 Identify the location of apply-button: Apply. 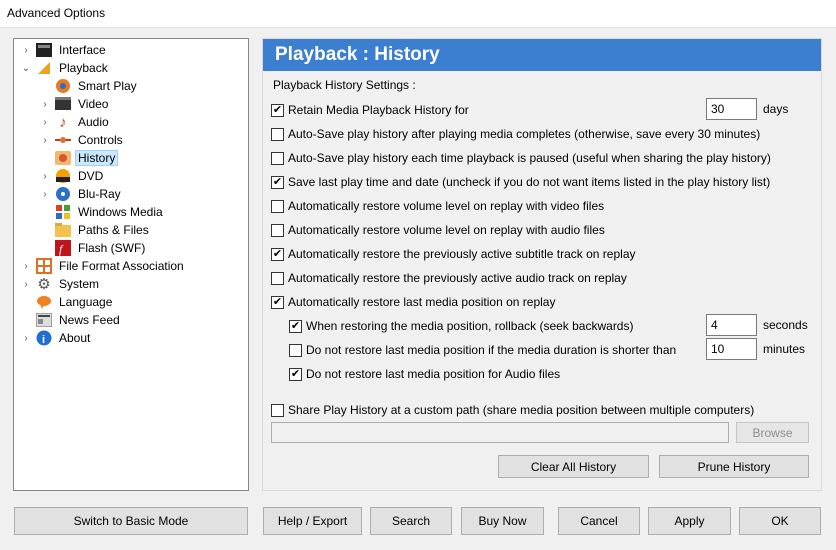
(689, 521).